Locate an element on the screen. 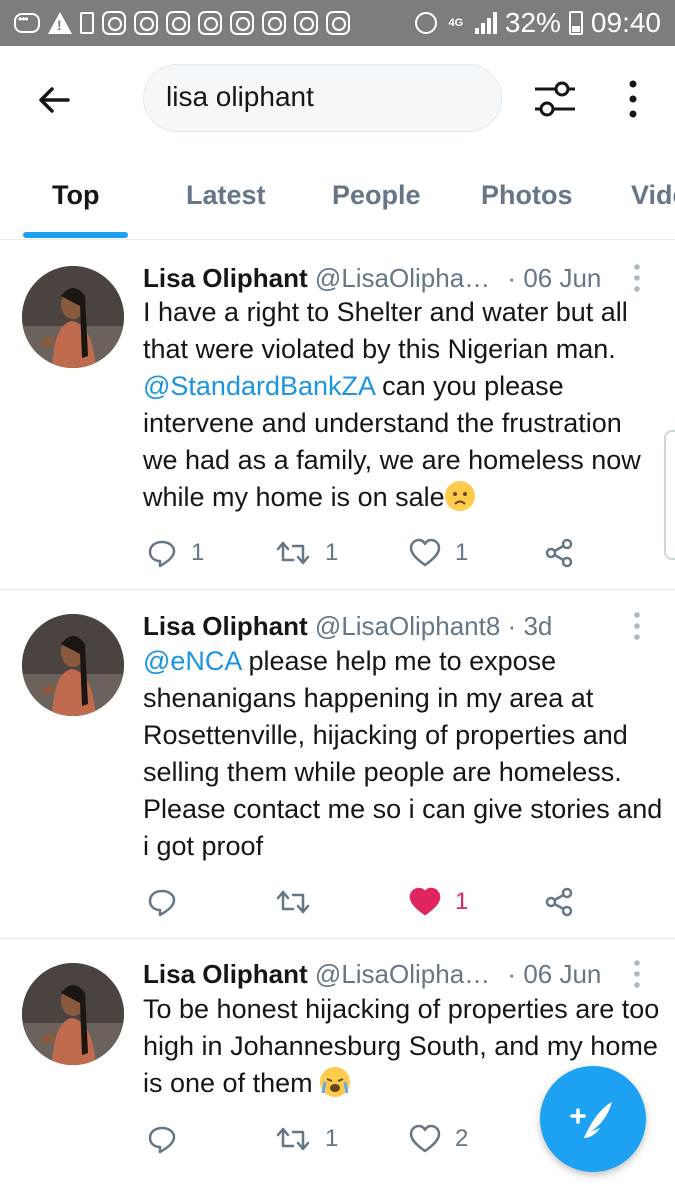  battery-saver-icon is located at coordinates (87, 23).